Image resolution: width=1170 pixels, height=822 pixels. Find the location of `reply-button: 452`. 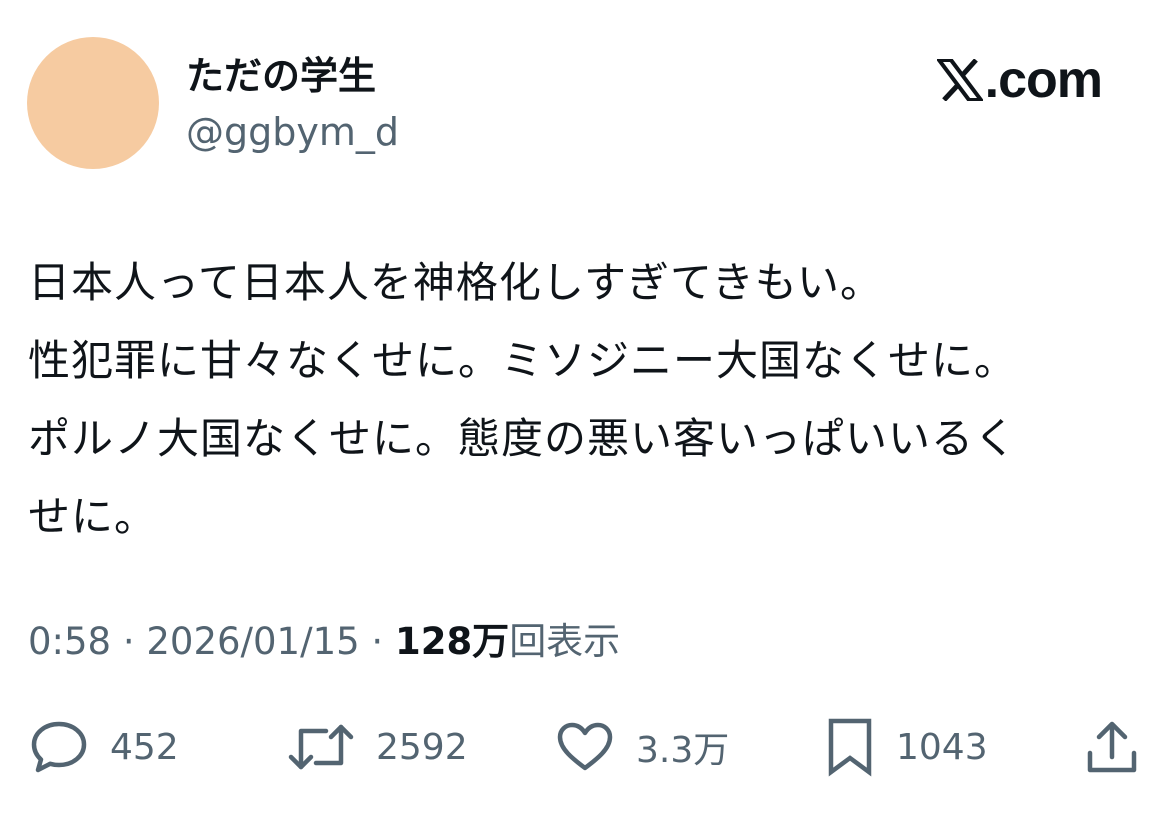

reply-button: 452 is located at coordinates (104, 747).